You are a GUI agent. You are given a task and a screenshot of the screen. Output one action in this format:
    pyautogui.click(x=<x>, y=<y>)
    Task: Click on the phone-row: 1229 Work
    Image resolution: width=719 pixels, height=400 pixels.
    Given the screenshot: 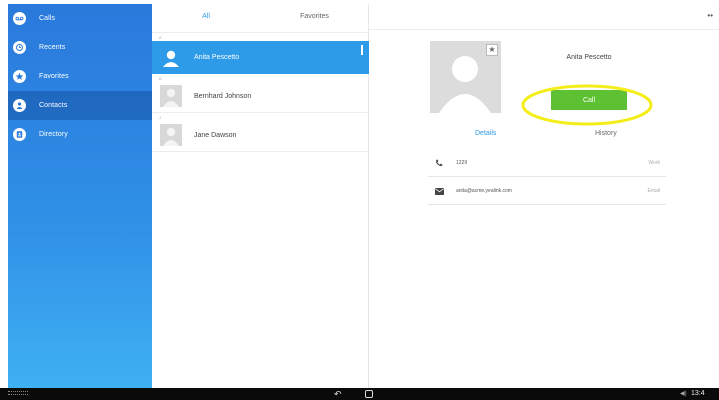 What is the action you would take?
    pyautogui.click(x=547, y=163)
    